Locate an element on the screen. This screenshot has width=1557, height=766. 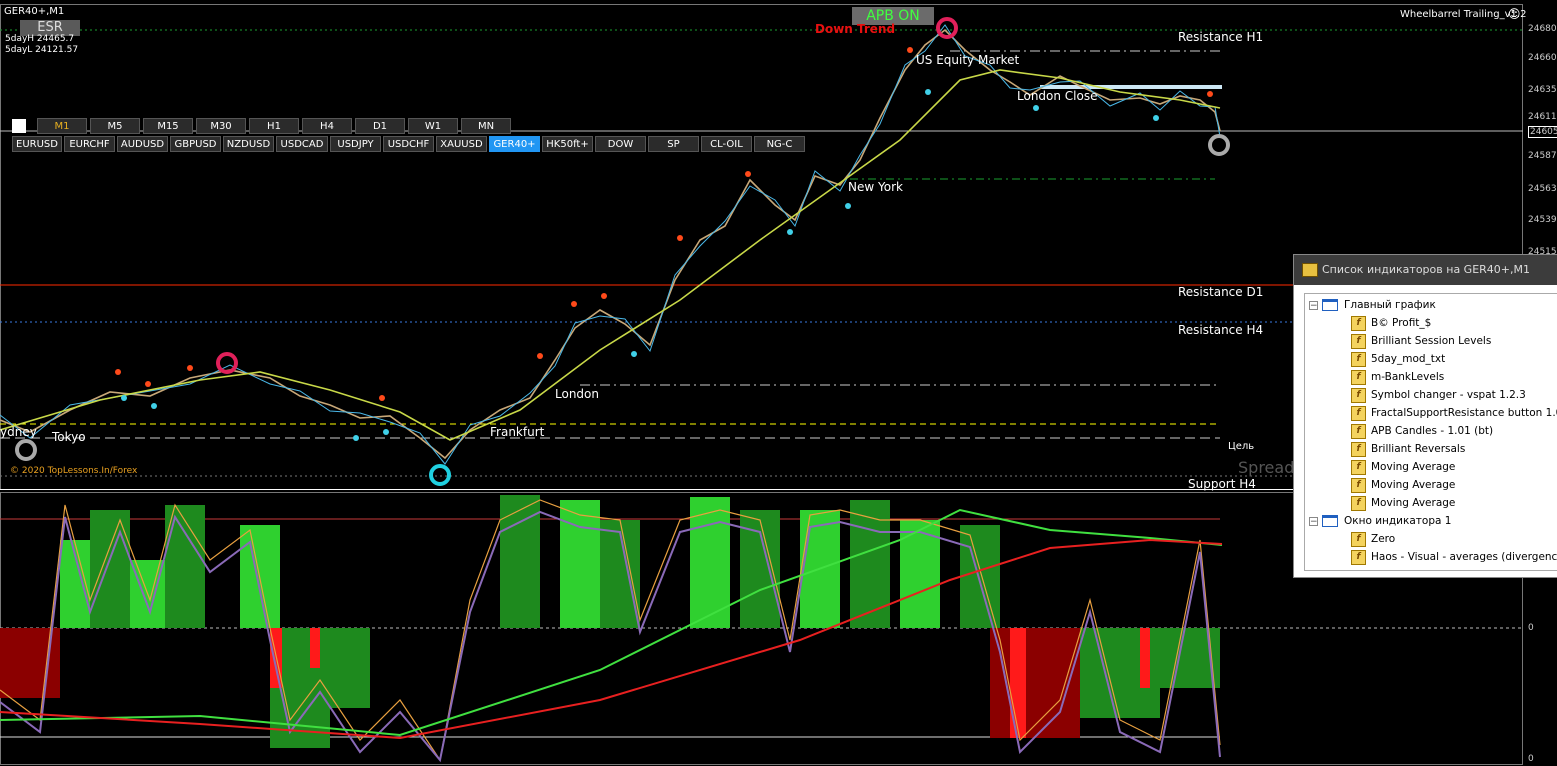
symbol-button-ng-c: NG-C is located at coordinates (779, 144).